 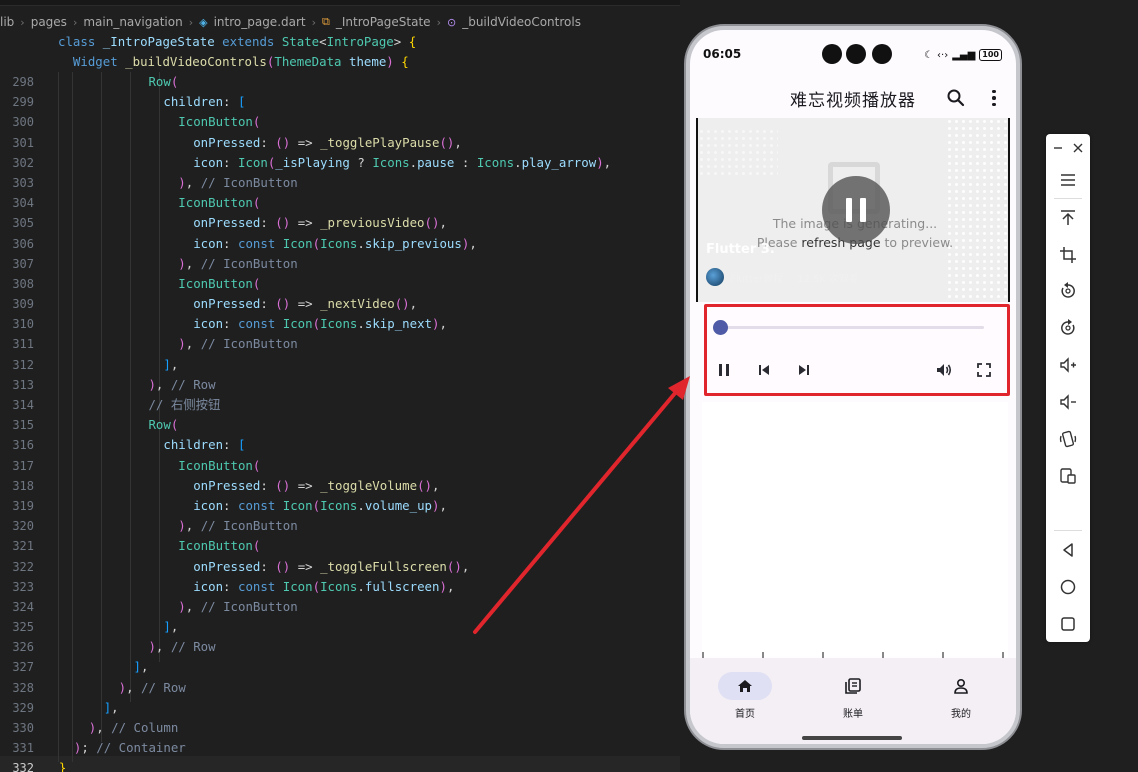 I want to click on line-number: 319, so click(x=23, y=505).